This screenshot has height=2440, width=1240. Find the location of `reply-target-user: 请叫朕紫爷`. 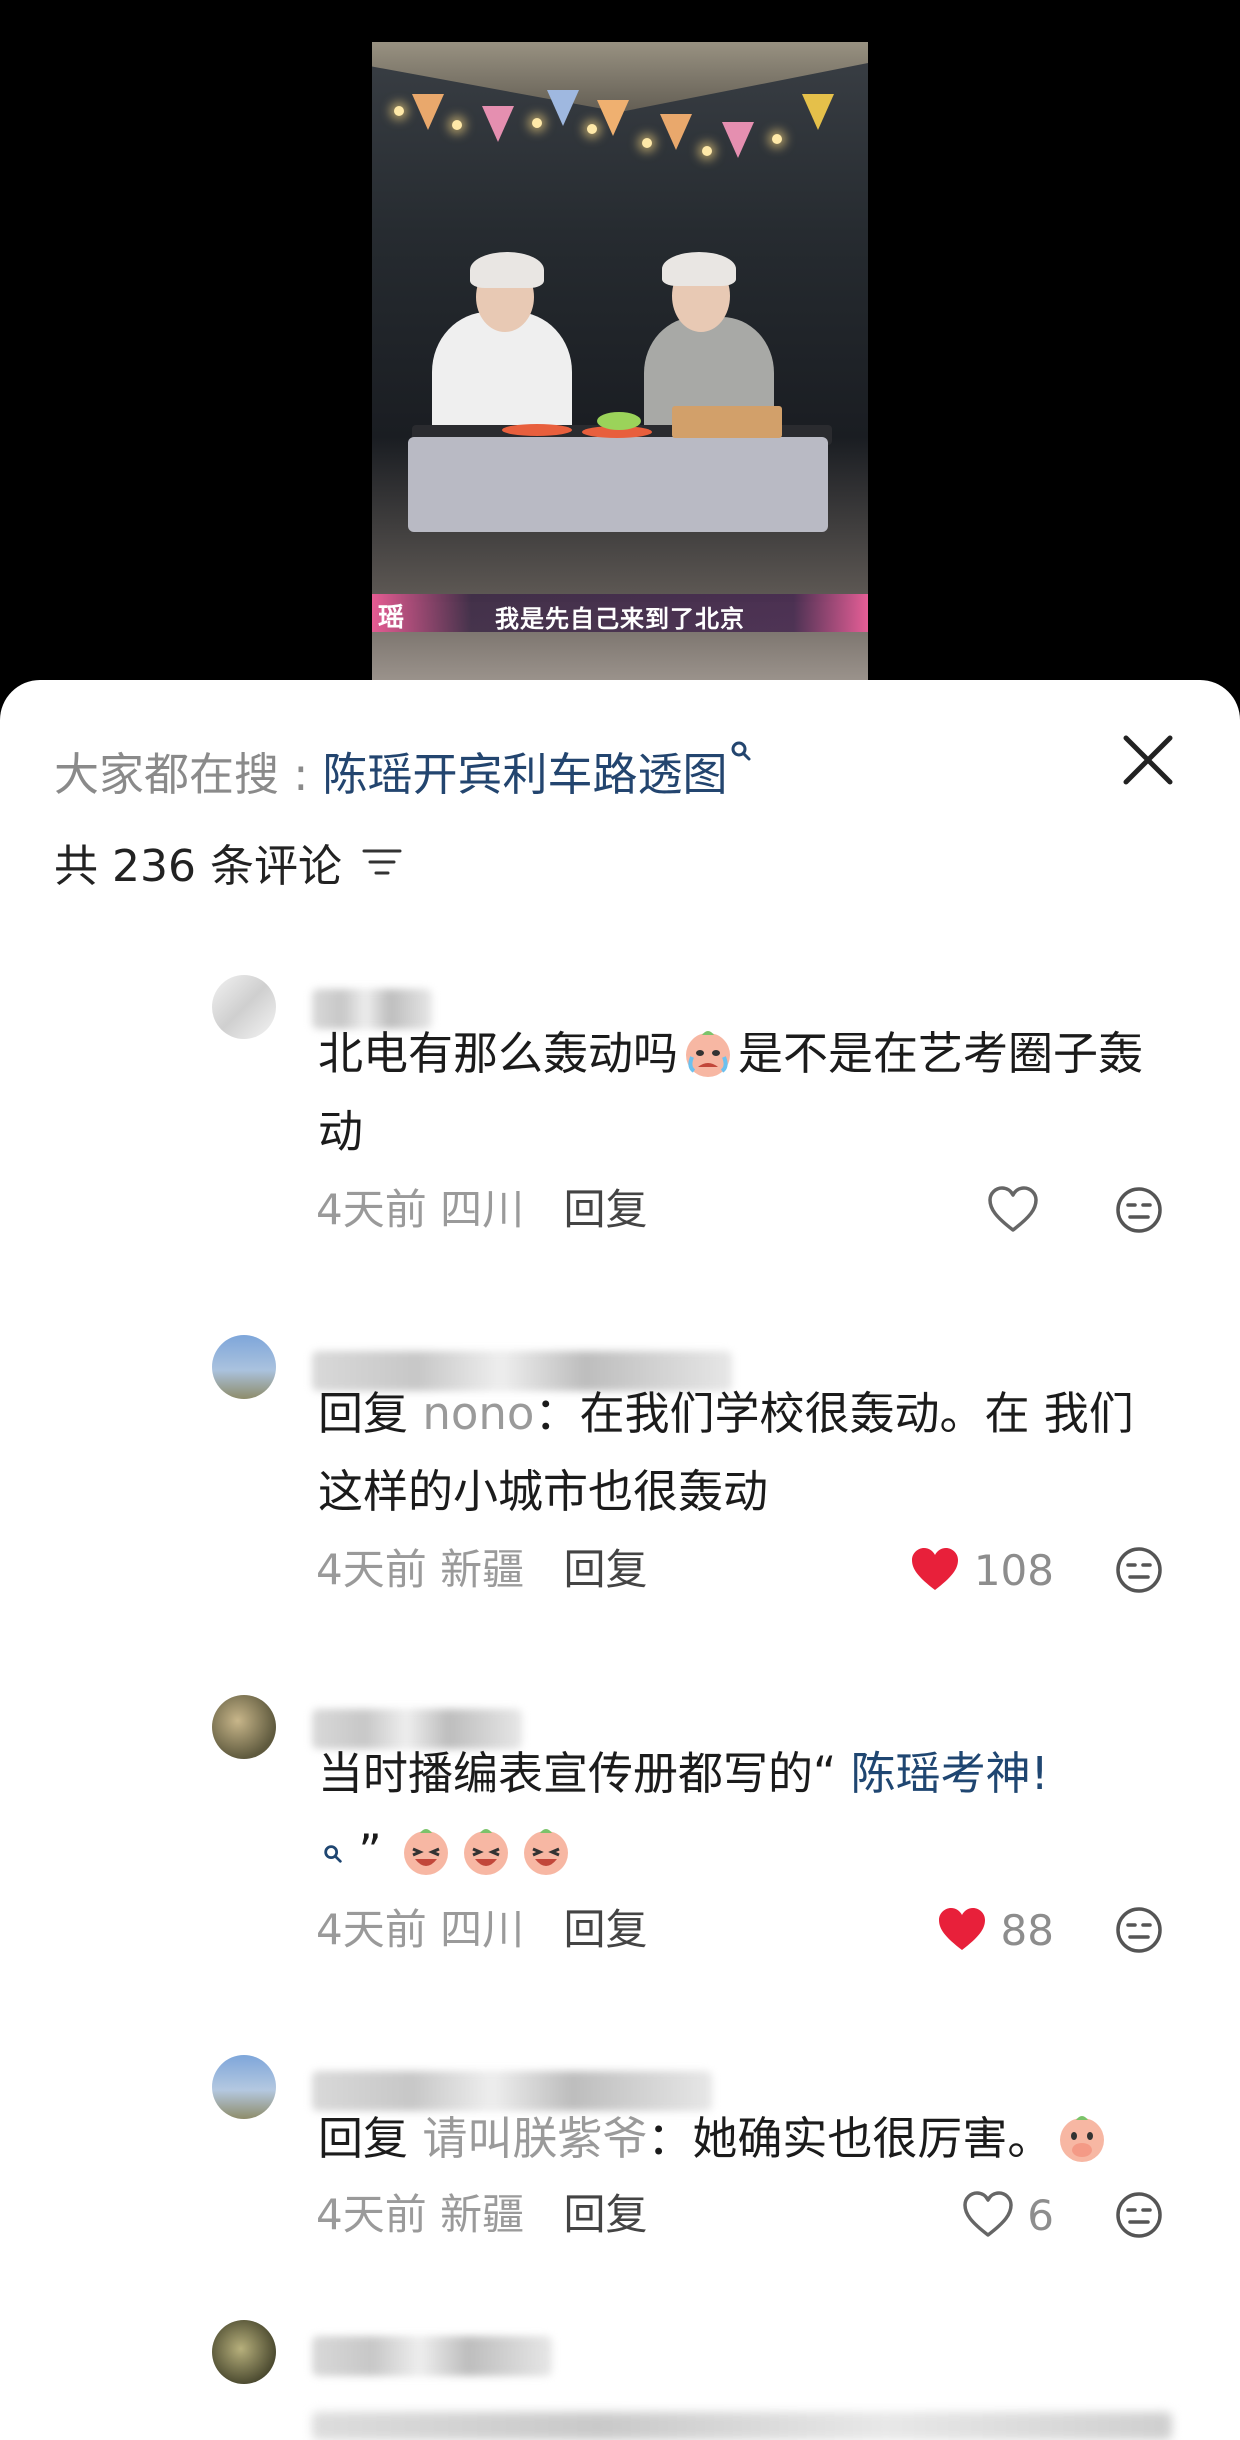

reply-target-user: 请叫朕紫爷 is located at coordinates (534, 2138).